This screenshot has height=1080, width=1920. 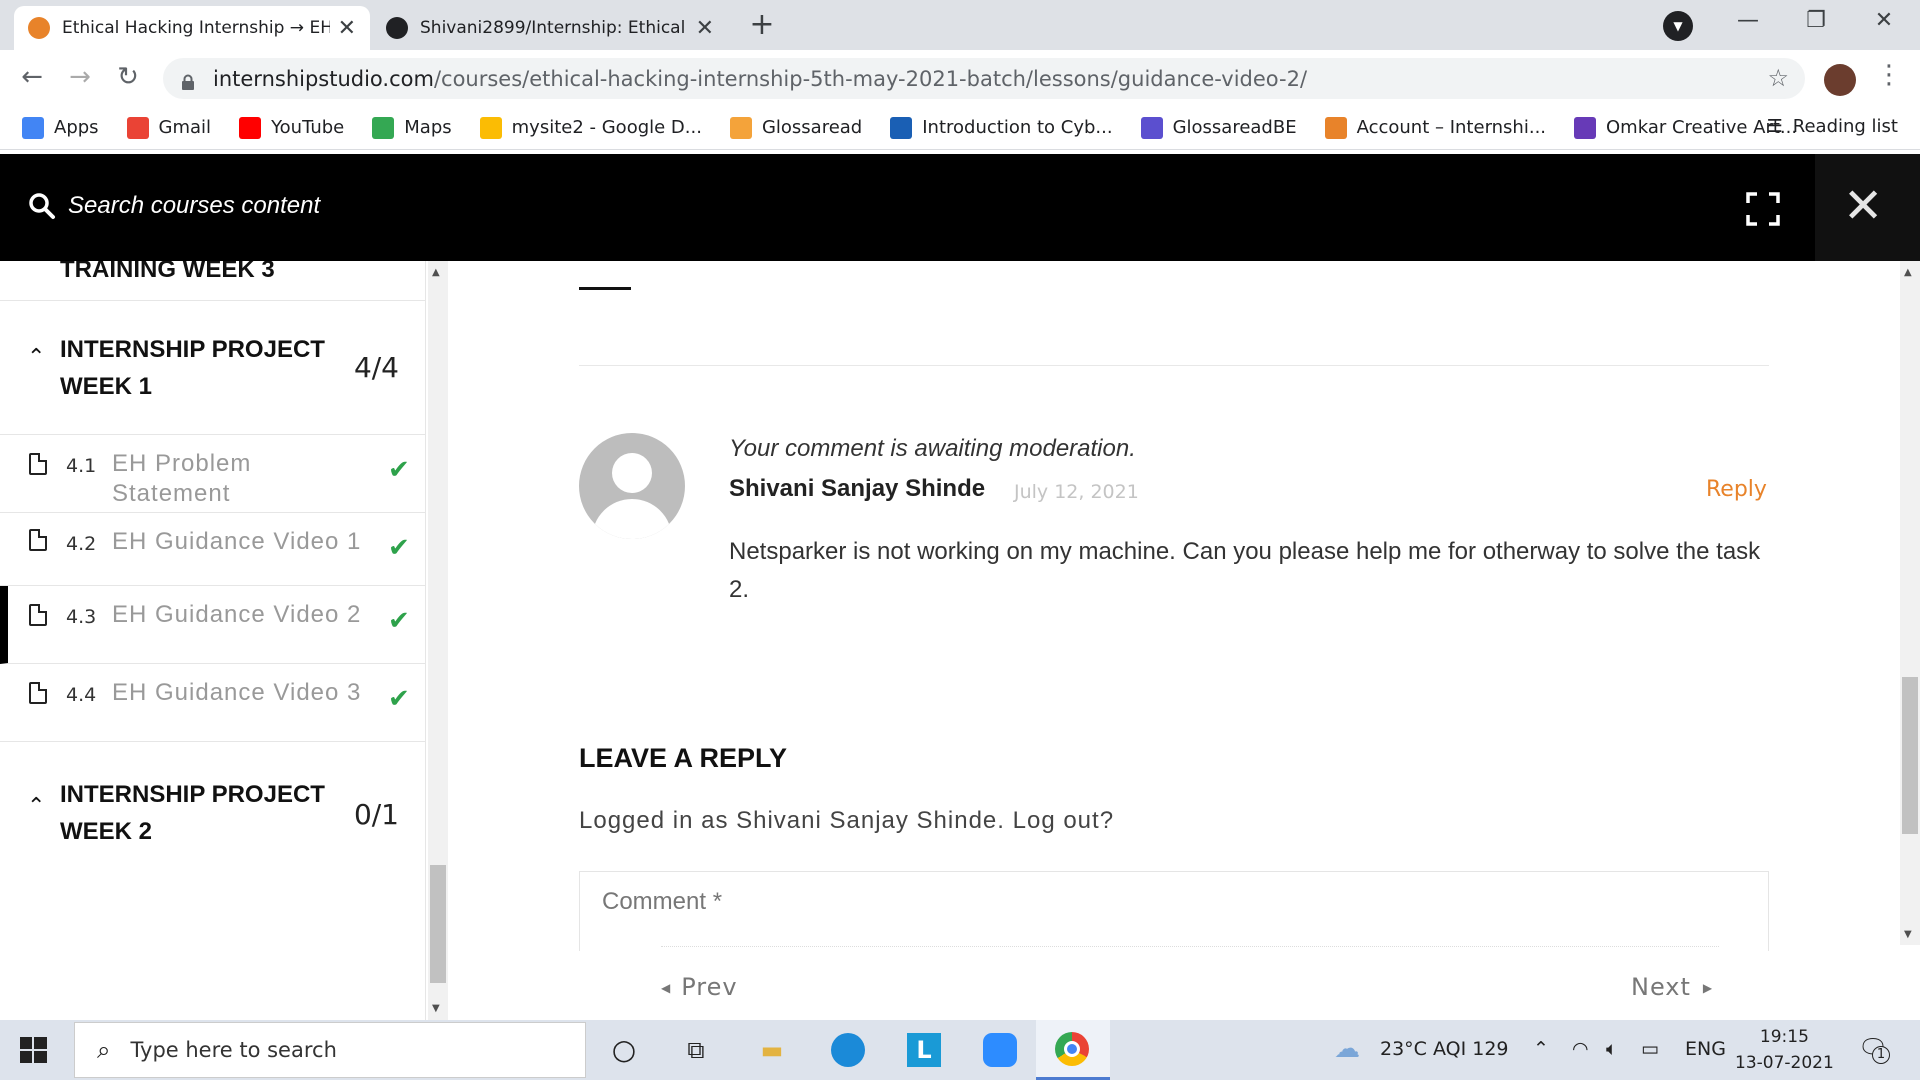 I want to click on s-logo-icon, so click(x=901, y=127).